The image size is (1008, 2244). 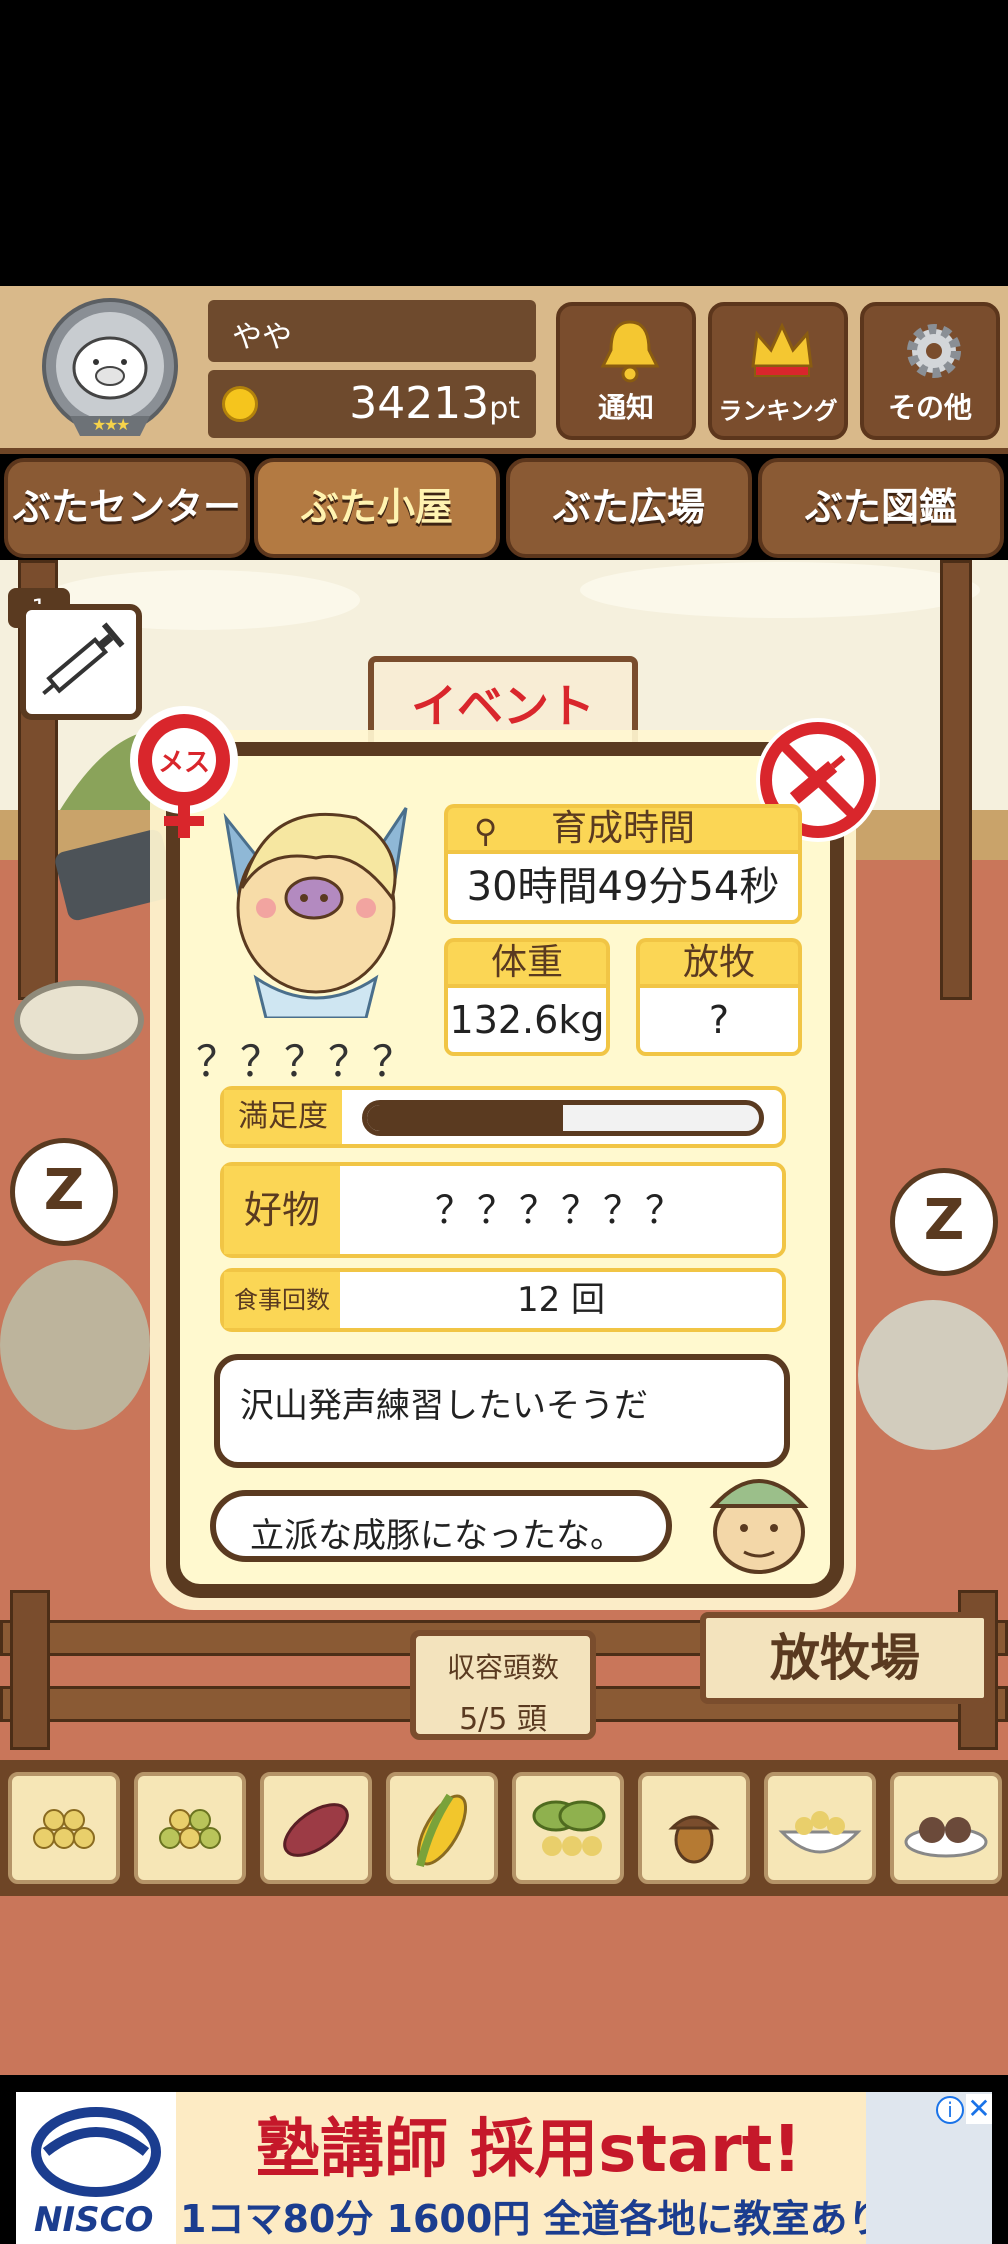 What do you see at coordinates (486, 831) in the screenshot?
I see `stopwatch-icon: ⚲` at bounding box center [486, 831].